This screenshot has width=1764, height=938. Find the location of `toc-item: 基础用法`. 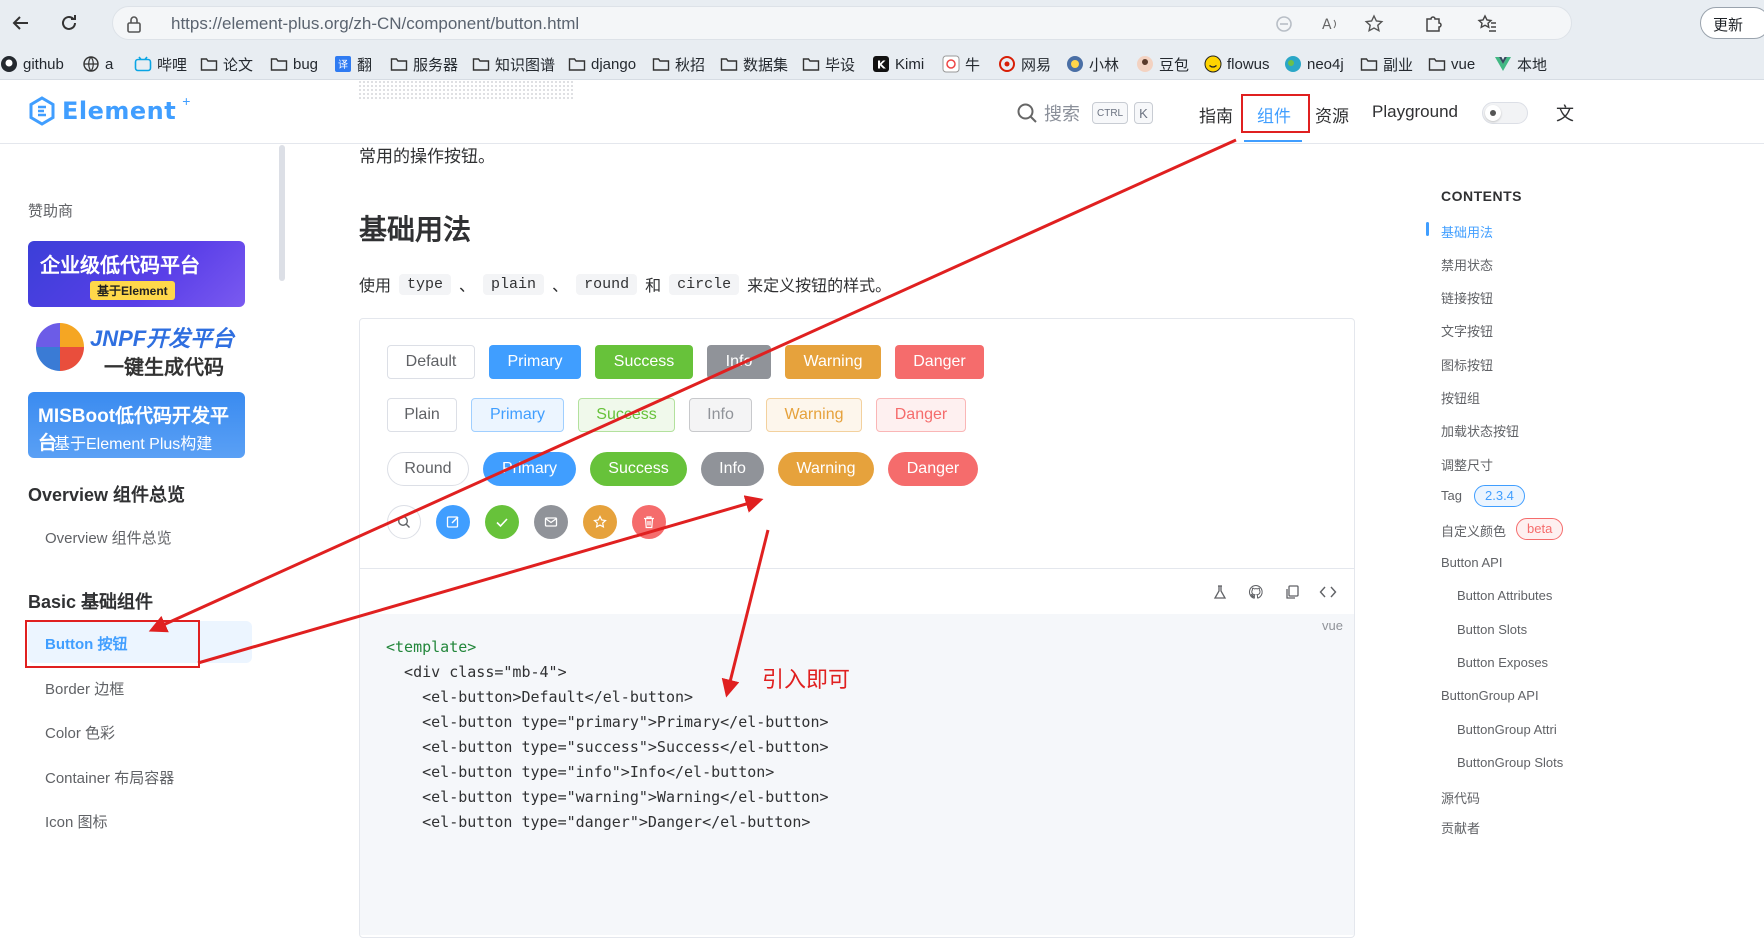

toc-item: 基础用法 is located at coordinates (1467, 231).